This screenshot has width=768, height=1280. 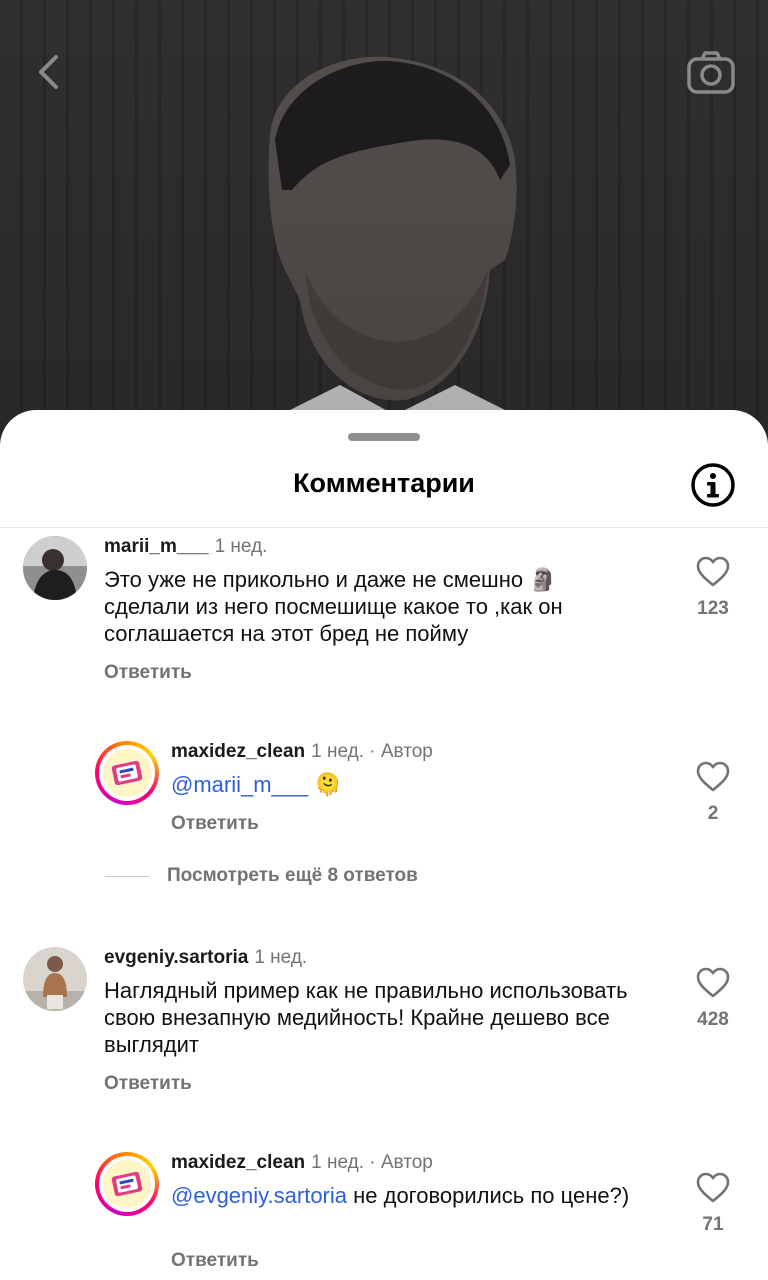 I want to click on mention-link: @marii_m___, so click(x=239, y=784).